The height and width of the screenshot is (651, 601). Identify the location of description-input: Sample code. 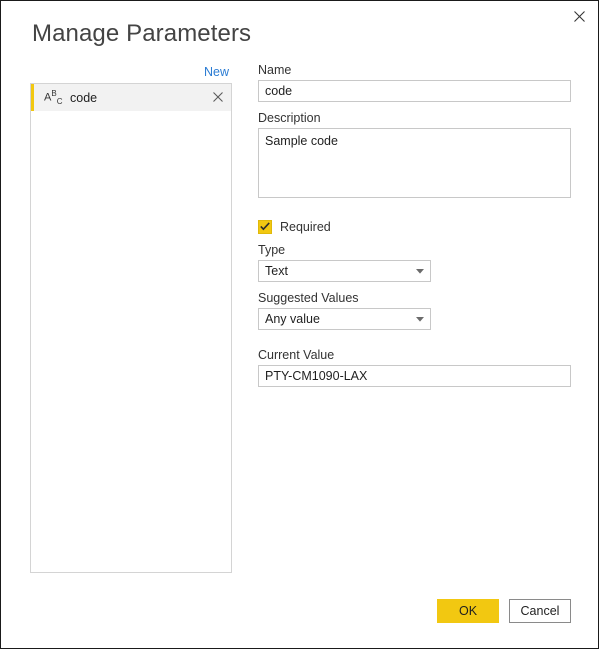
(414, 163).